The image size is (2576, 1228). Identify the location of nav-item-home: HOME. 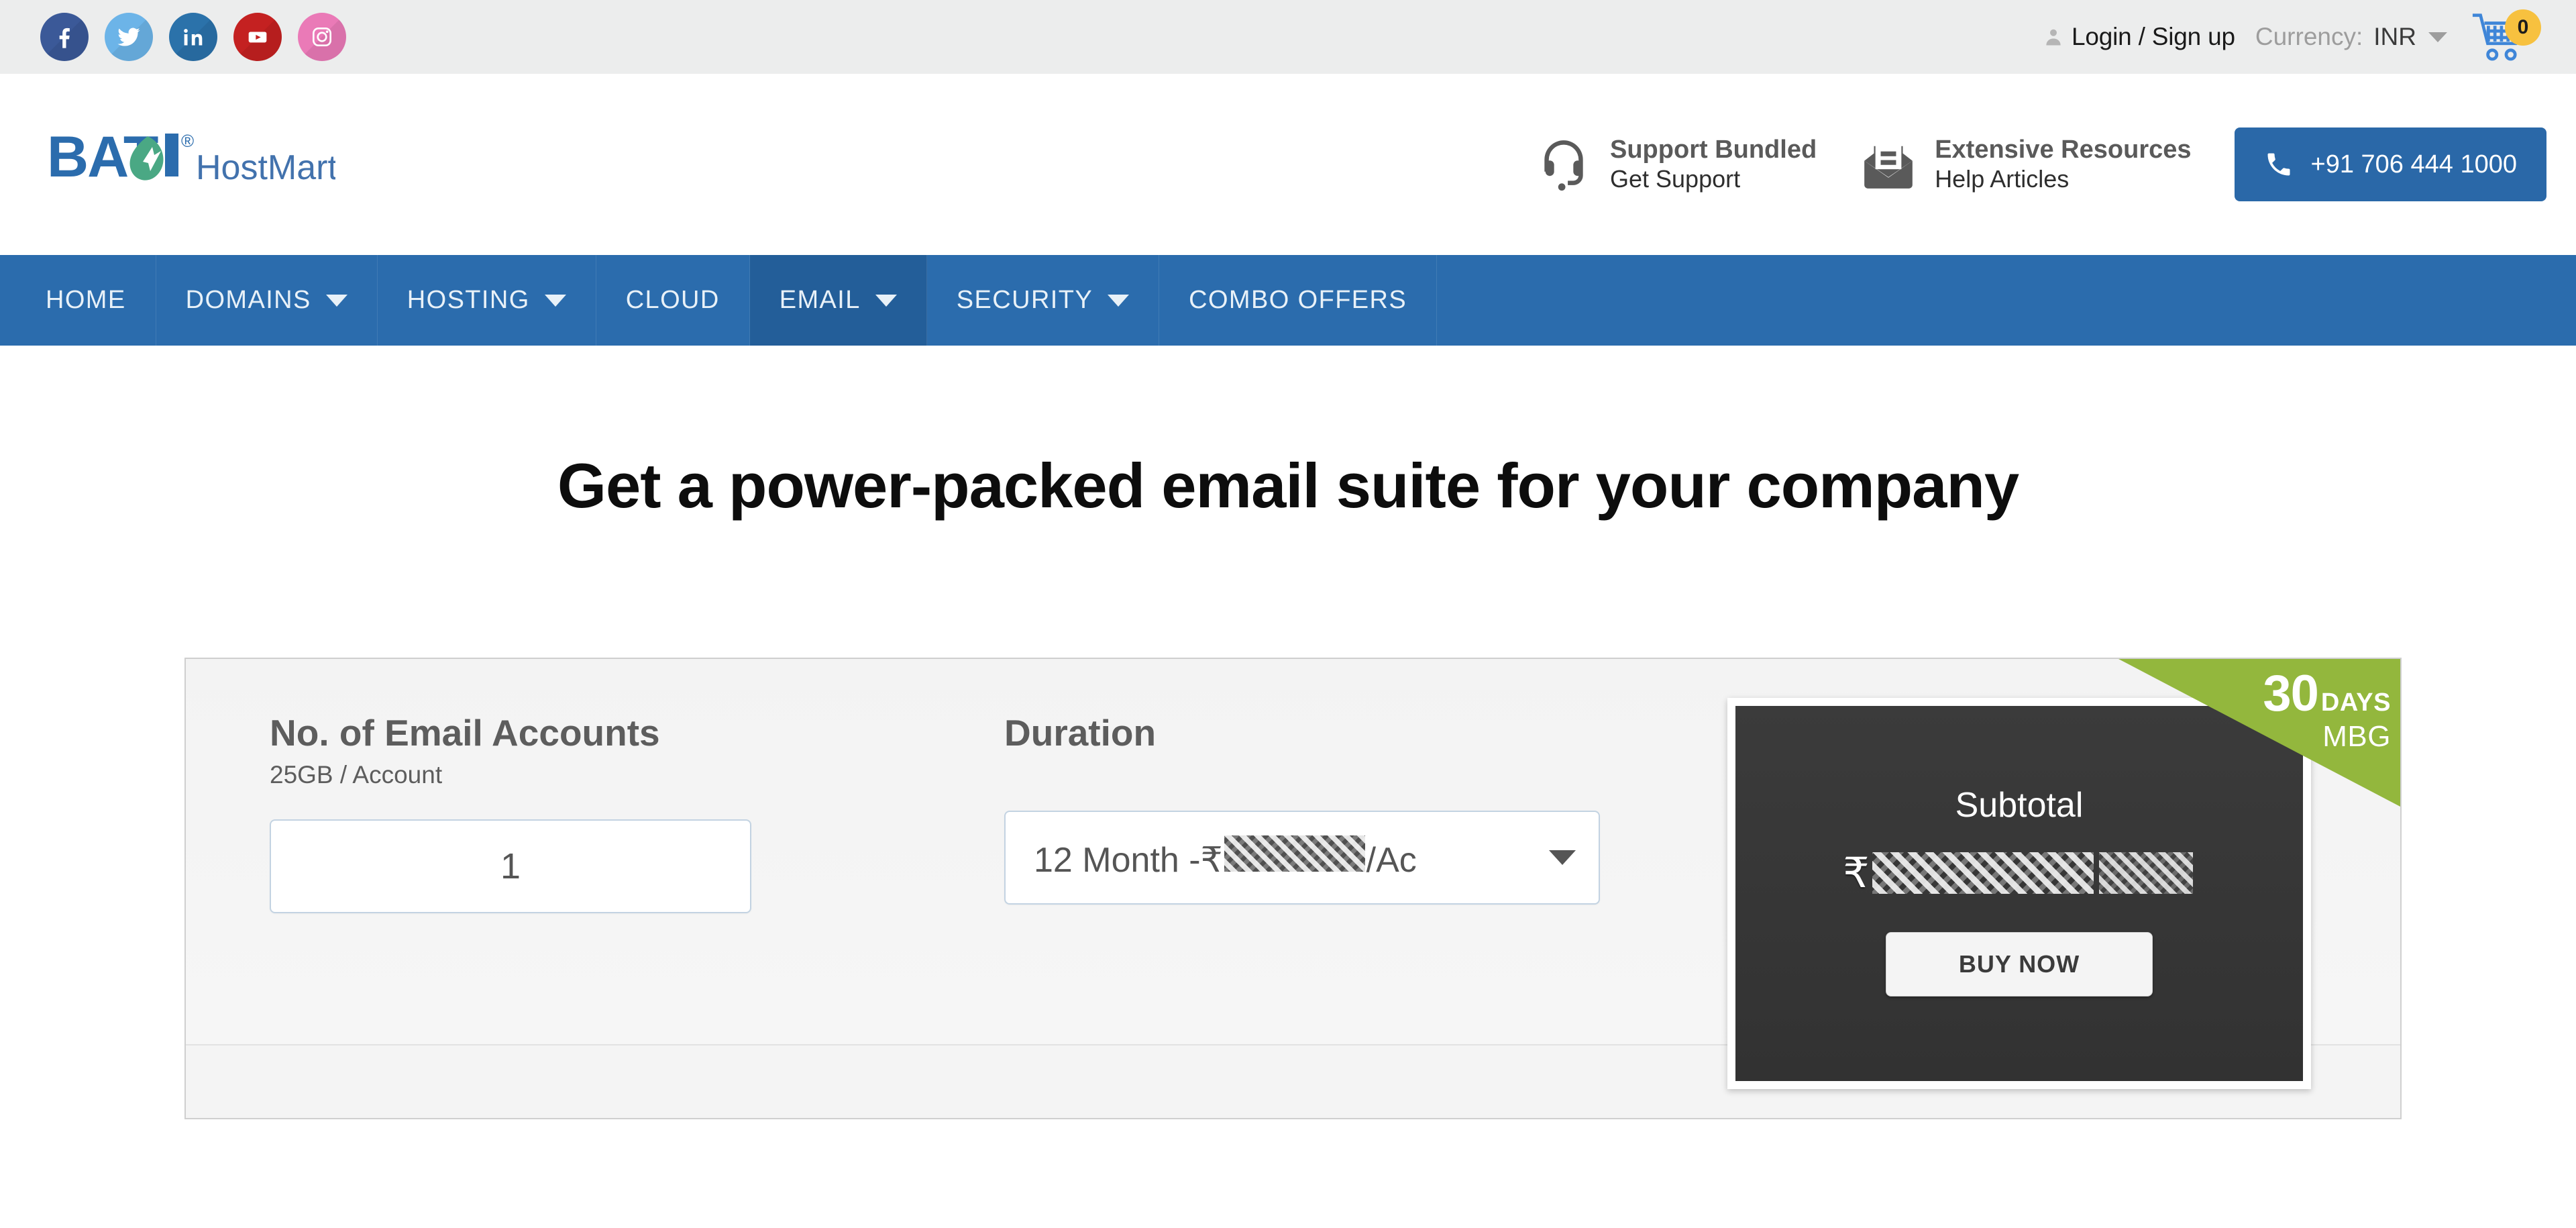
(78, 300).